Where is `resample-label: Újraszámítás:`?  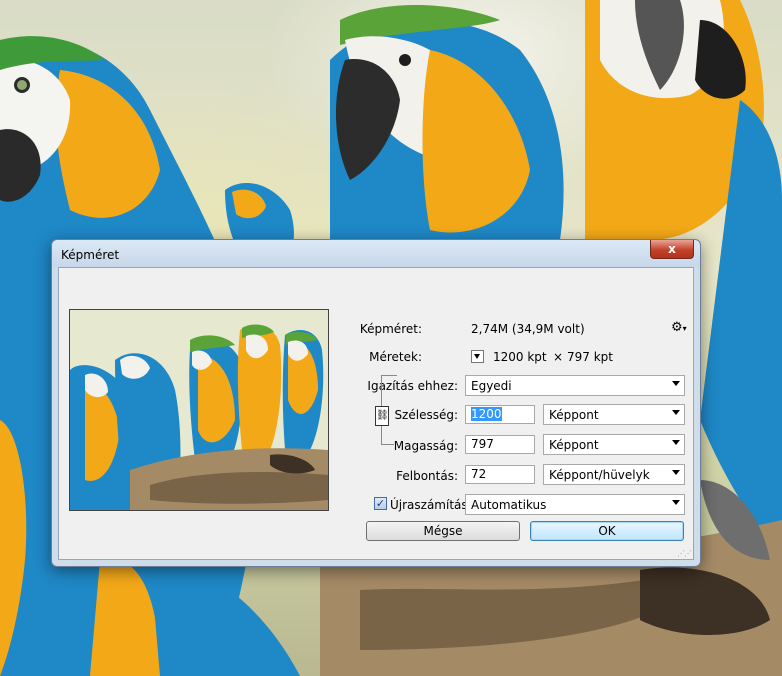 resample-label: Újraszámítás: is located at coordinates (431, 505).